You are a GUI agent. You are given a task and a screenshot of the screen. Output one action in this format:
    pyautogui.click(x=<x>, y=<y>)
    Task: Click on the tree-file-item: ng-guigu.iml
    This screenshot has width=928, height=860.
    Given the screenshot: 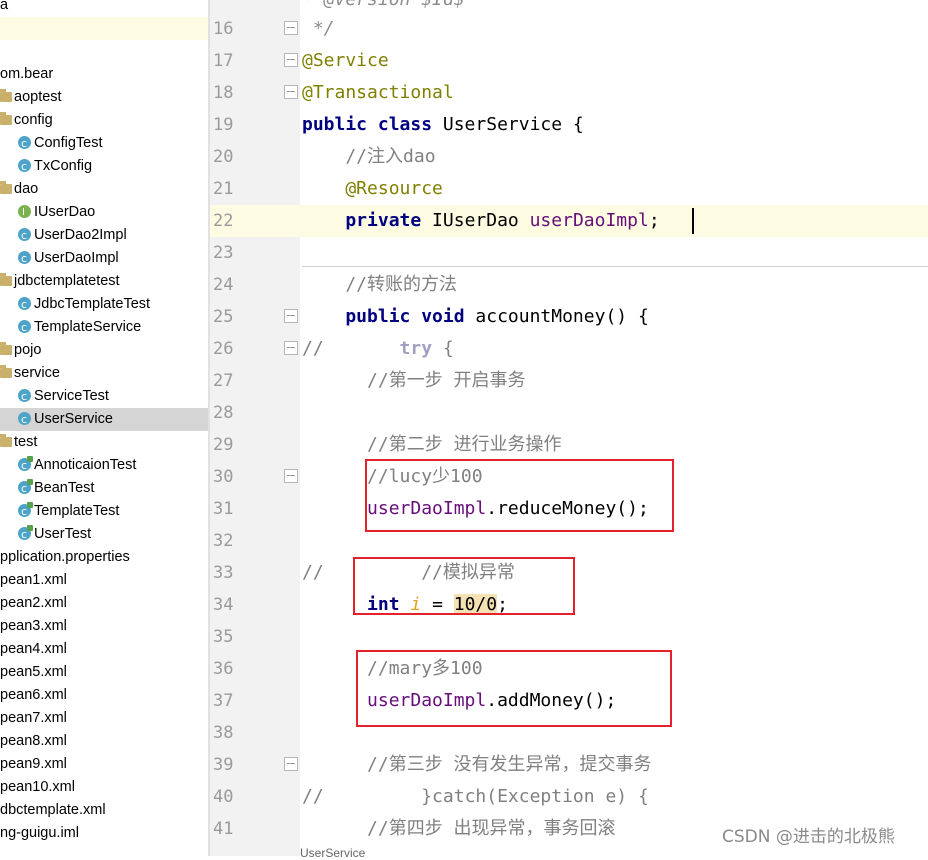 What is the action you would take?
    pyautogui.click(x=104, y=833)
    